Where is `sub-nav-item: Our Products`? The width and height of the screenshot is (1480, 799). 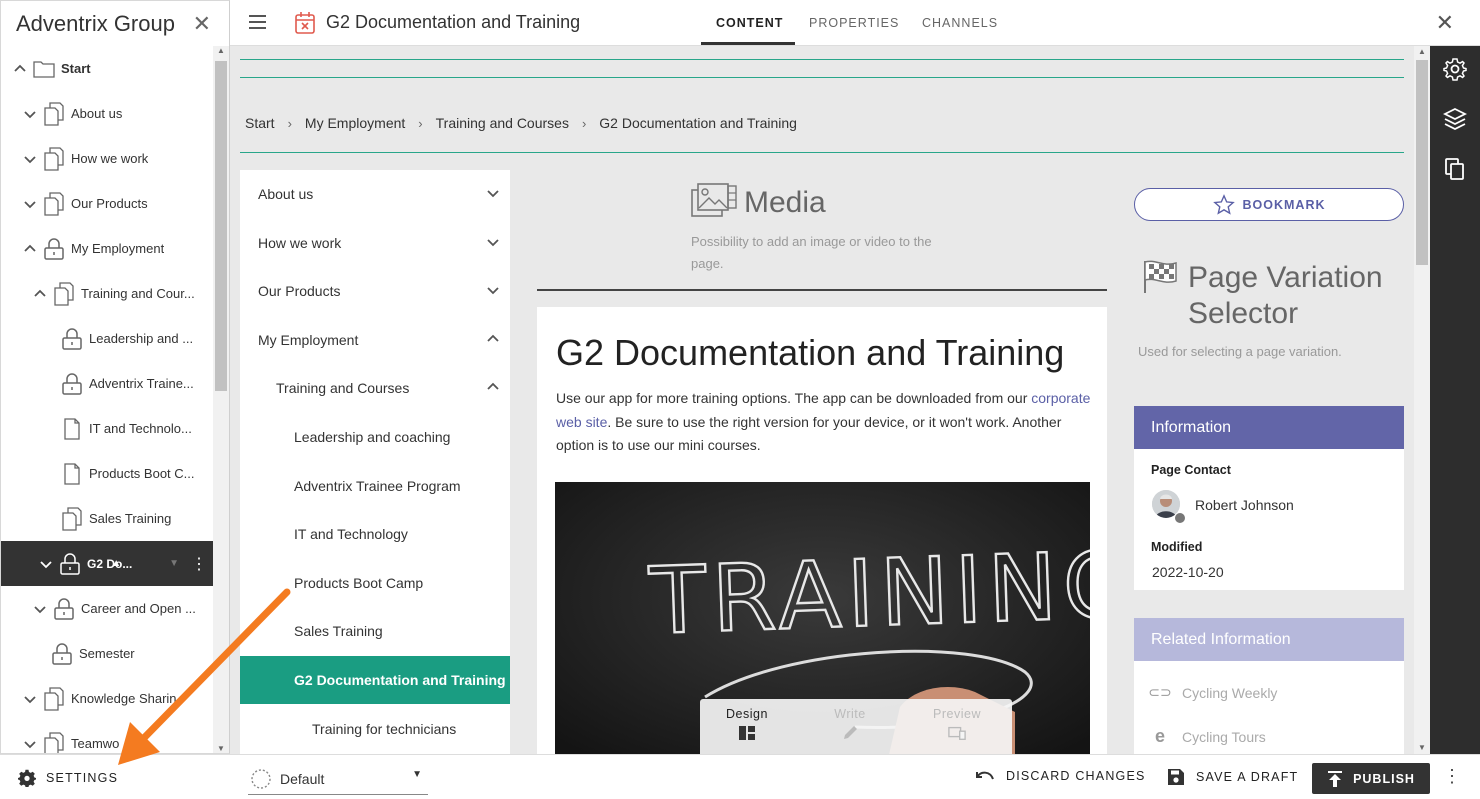
sub-nav-item: Our Products is located at coordinates (375, 291).